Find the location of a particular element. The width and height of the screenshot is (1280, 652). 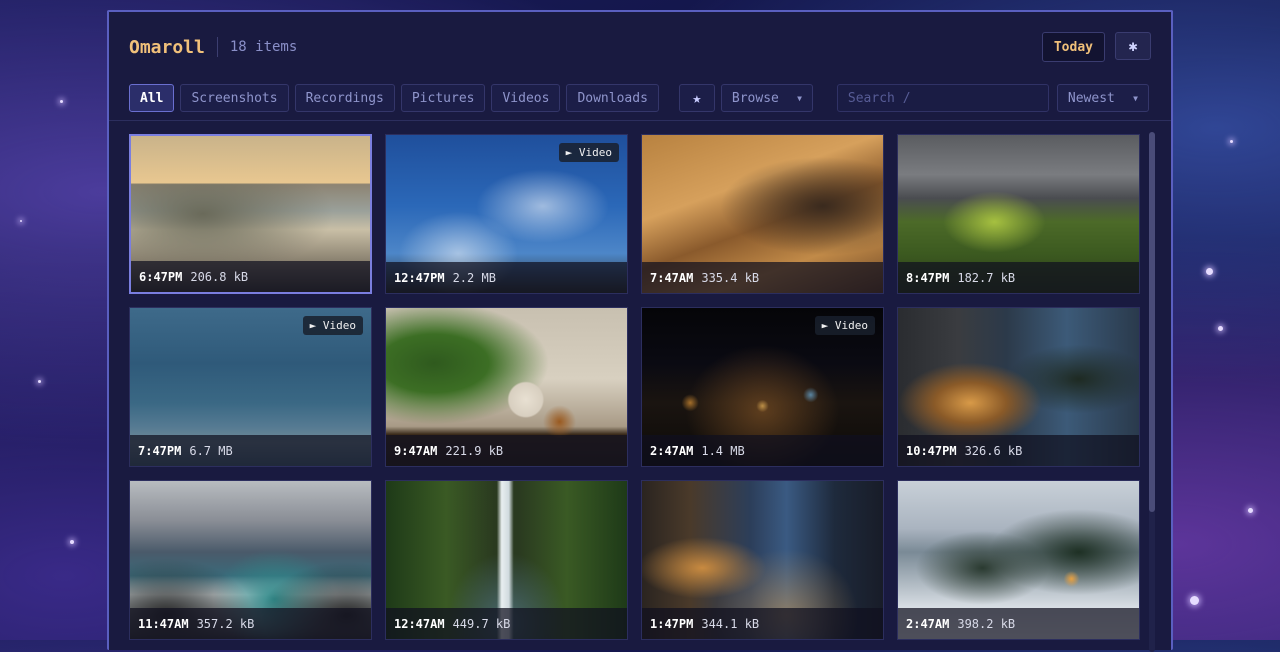

settings-button: ✱ is located at coordinates (1133, 46).